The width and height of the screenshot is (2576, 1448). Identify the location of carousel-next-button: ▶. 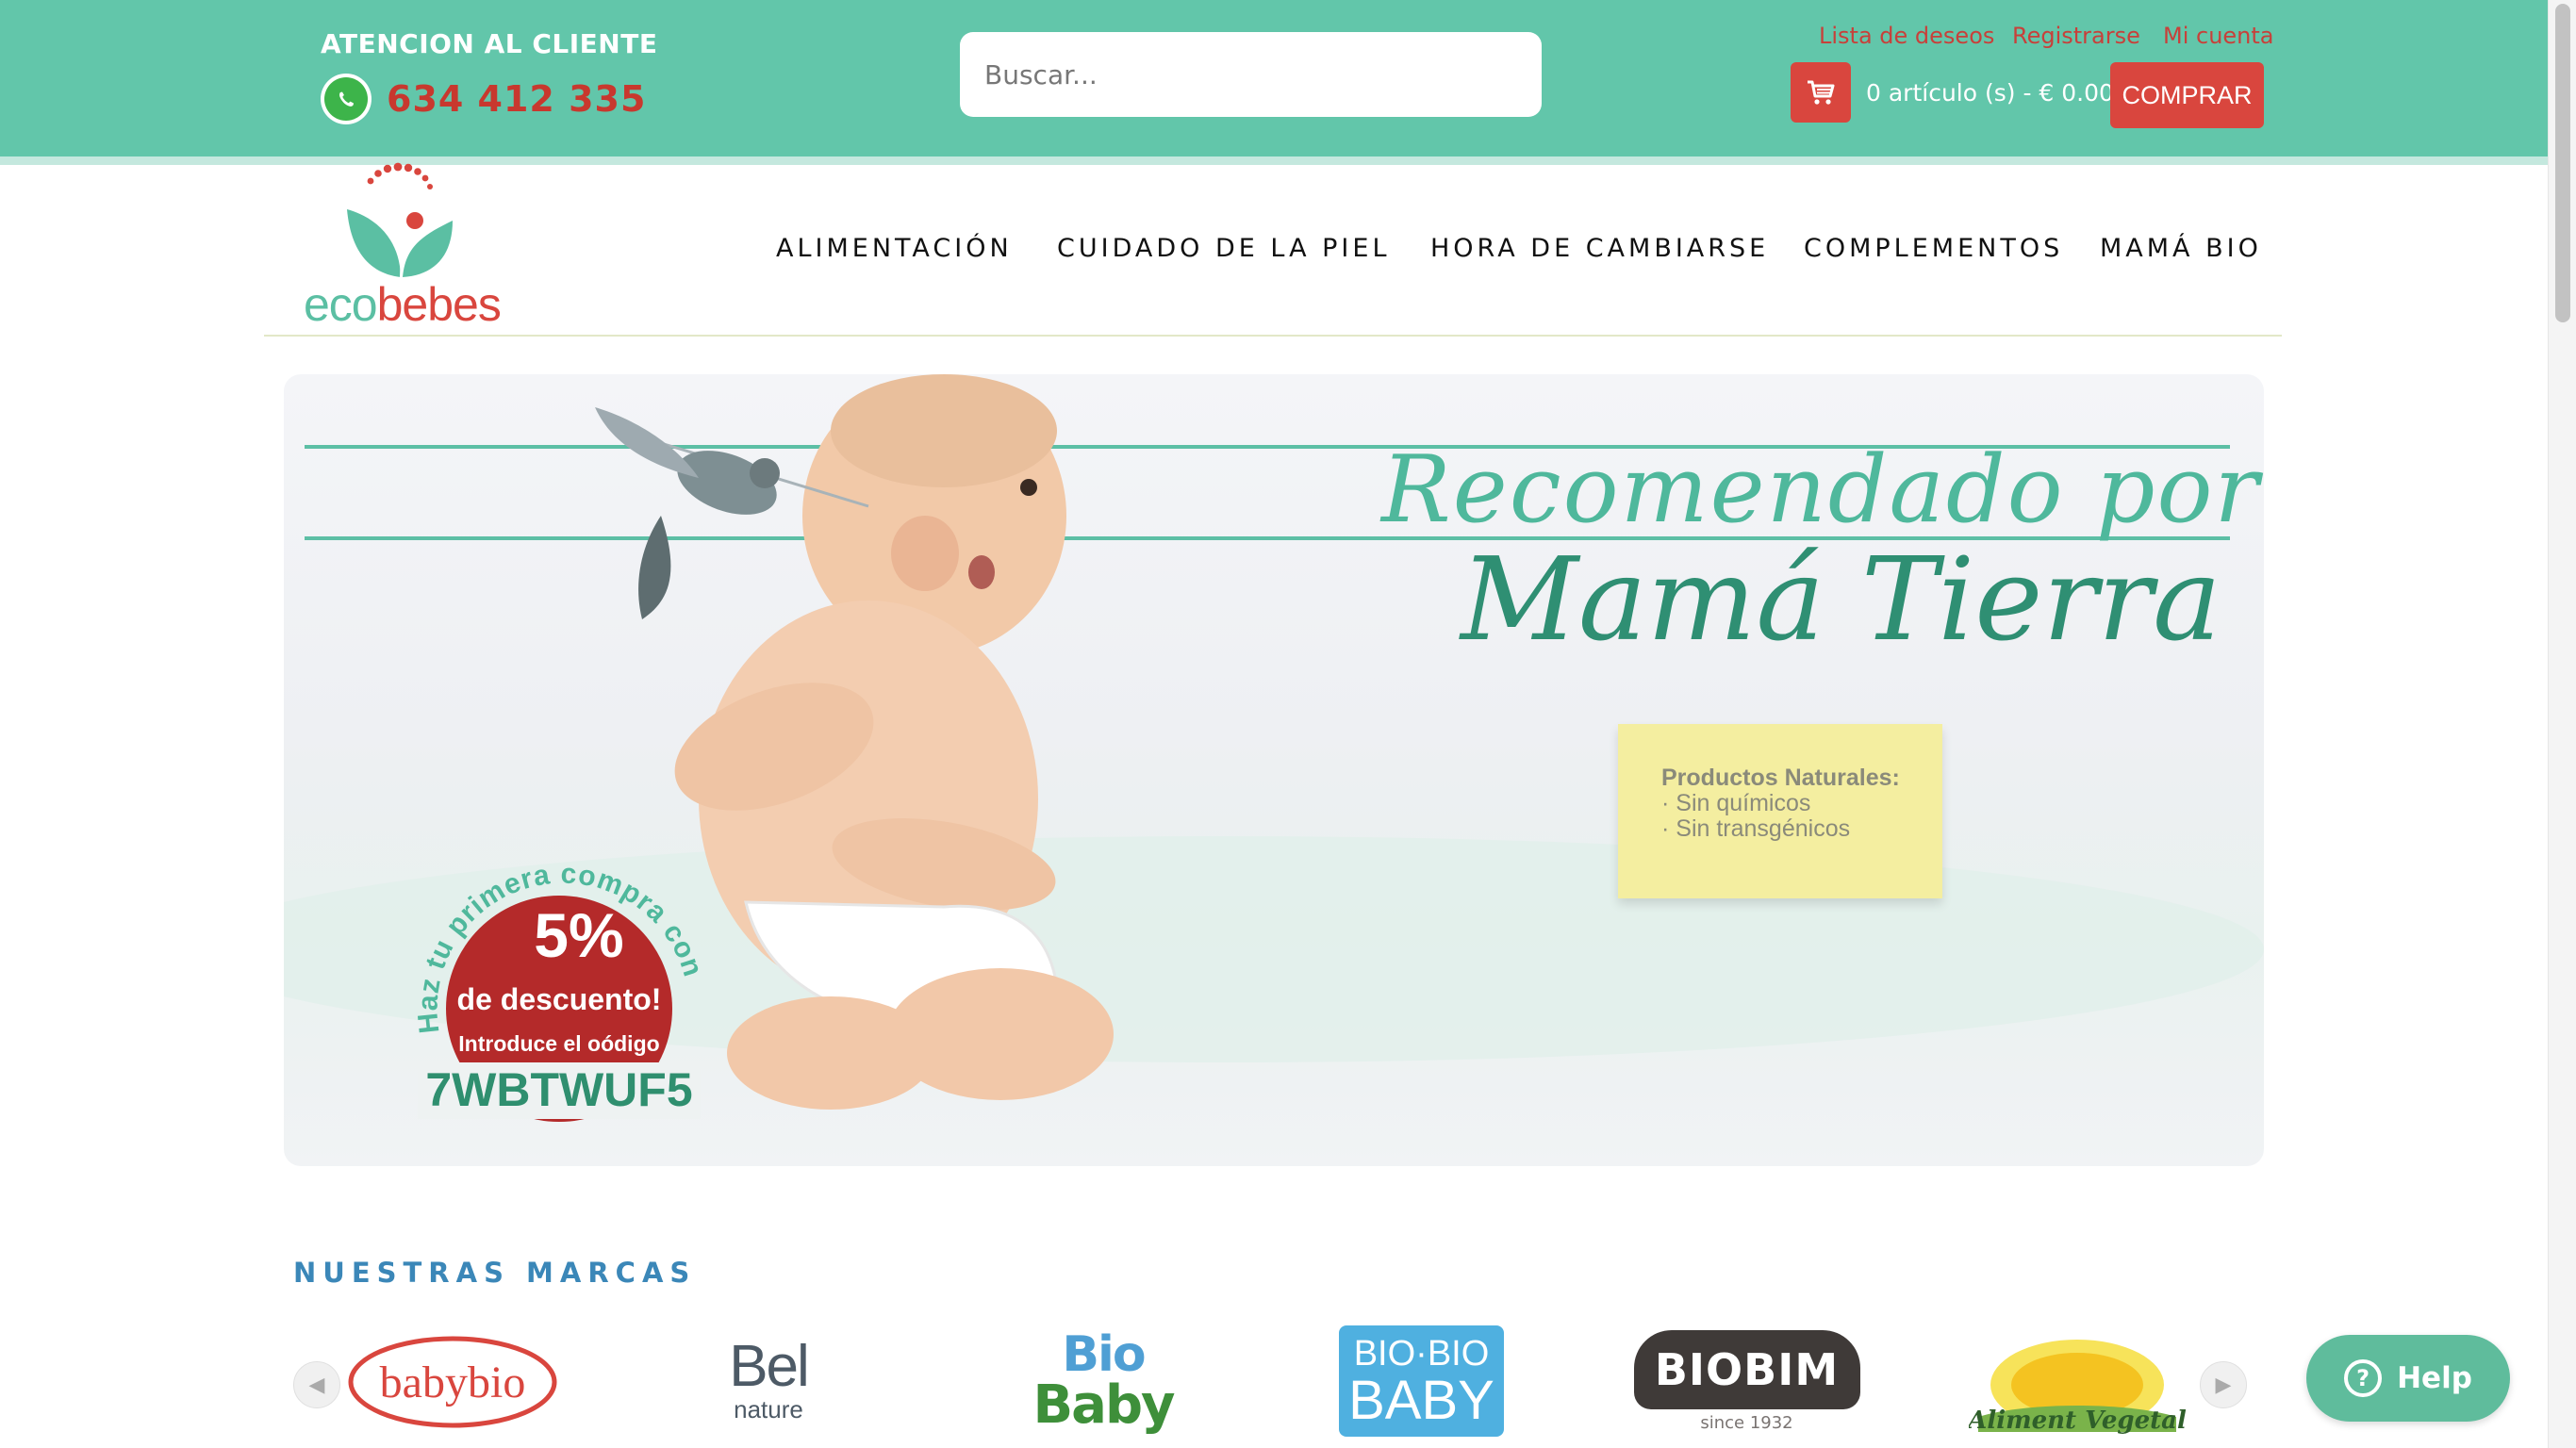
(2223, 1384).